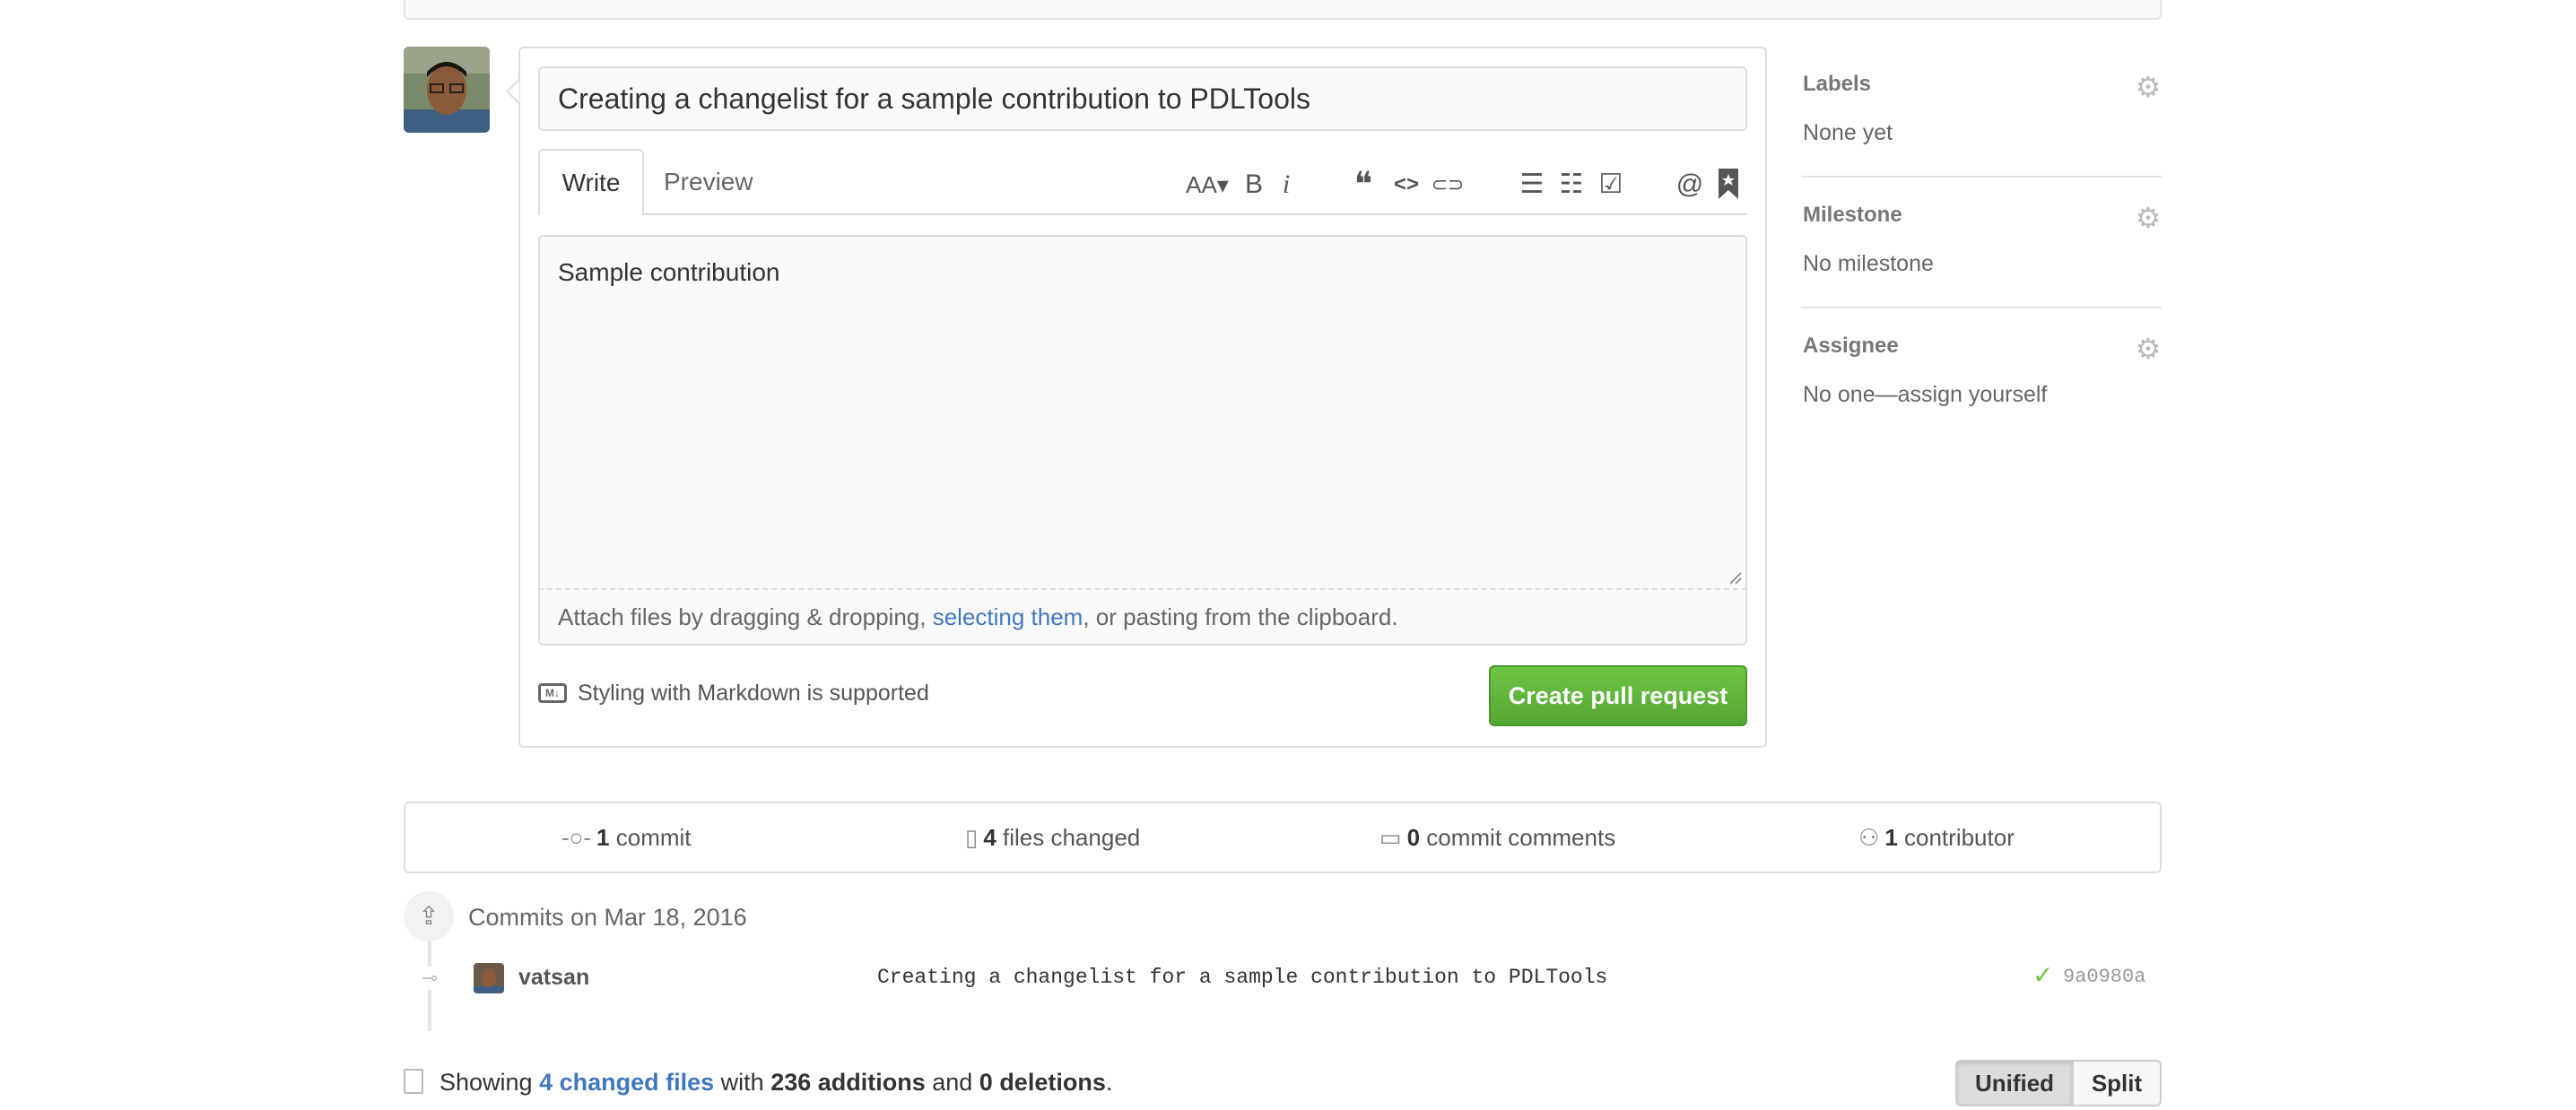 The image size is (2576, 1110). I want to click on reference-icon, so click(1728, 184).